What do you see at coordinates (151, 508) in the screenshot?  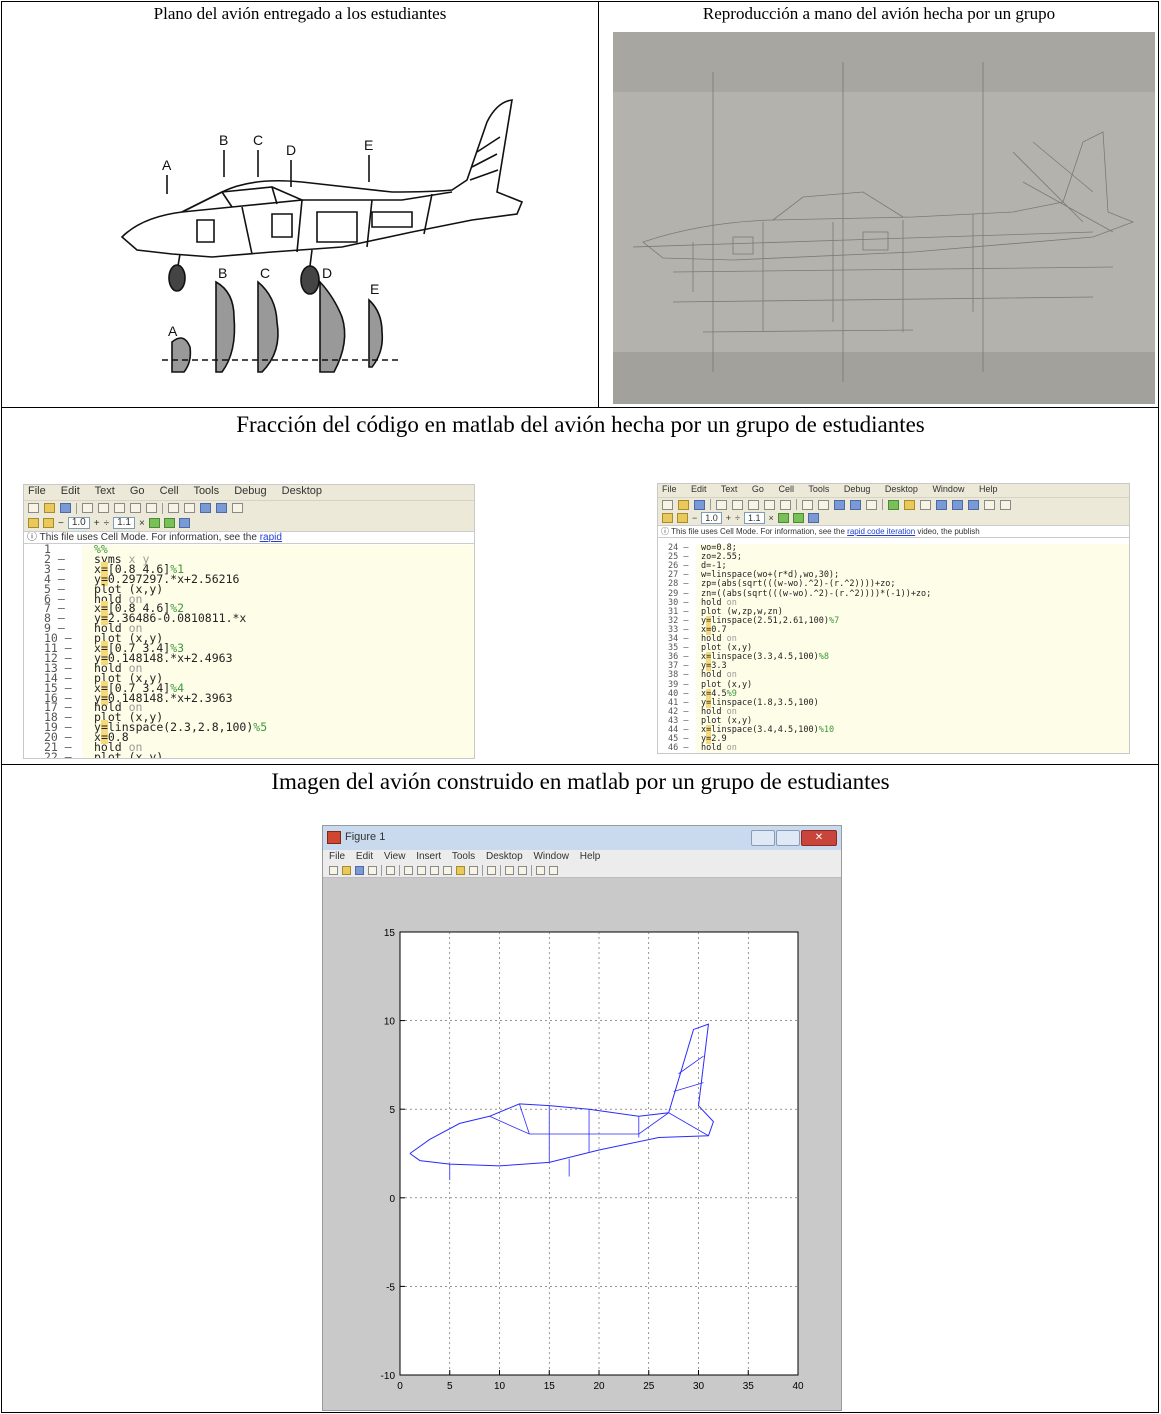 I see `redo-icon` at bounding box center [151, 508].